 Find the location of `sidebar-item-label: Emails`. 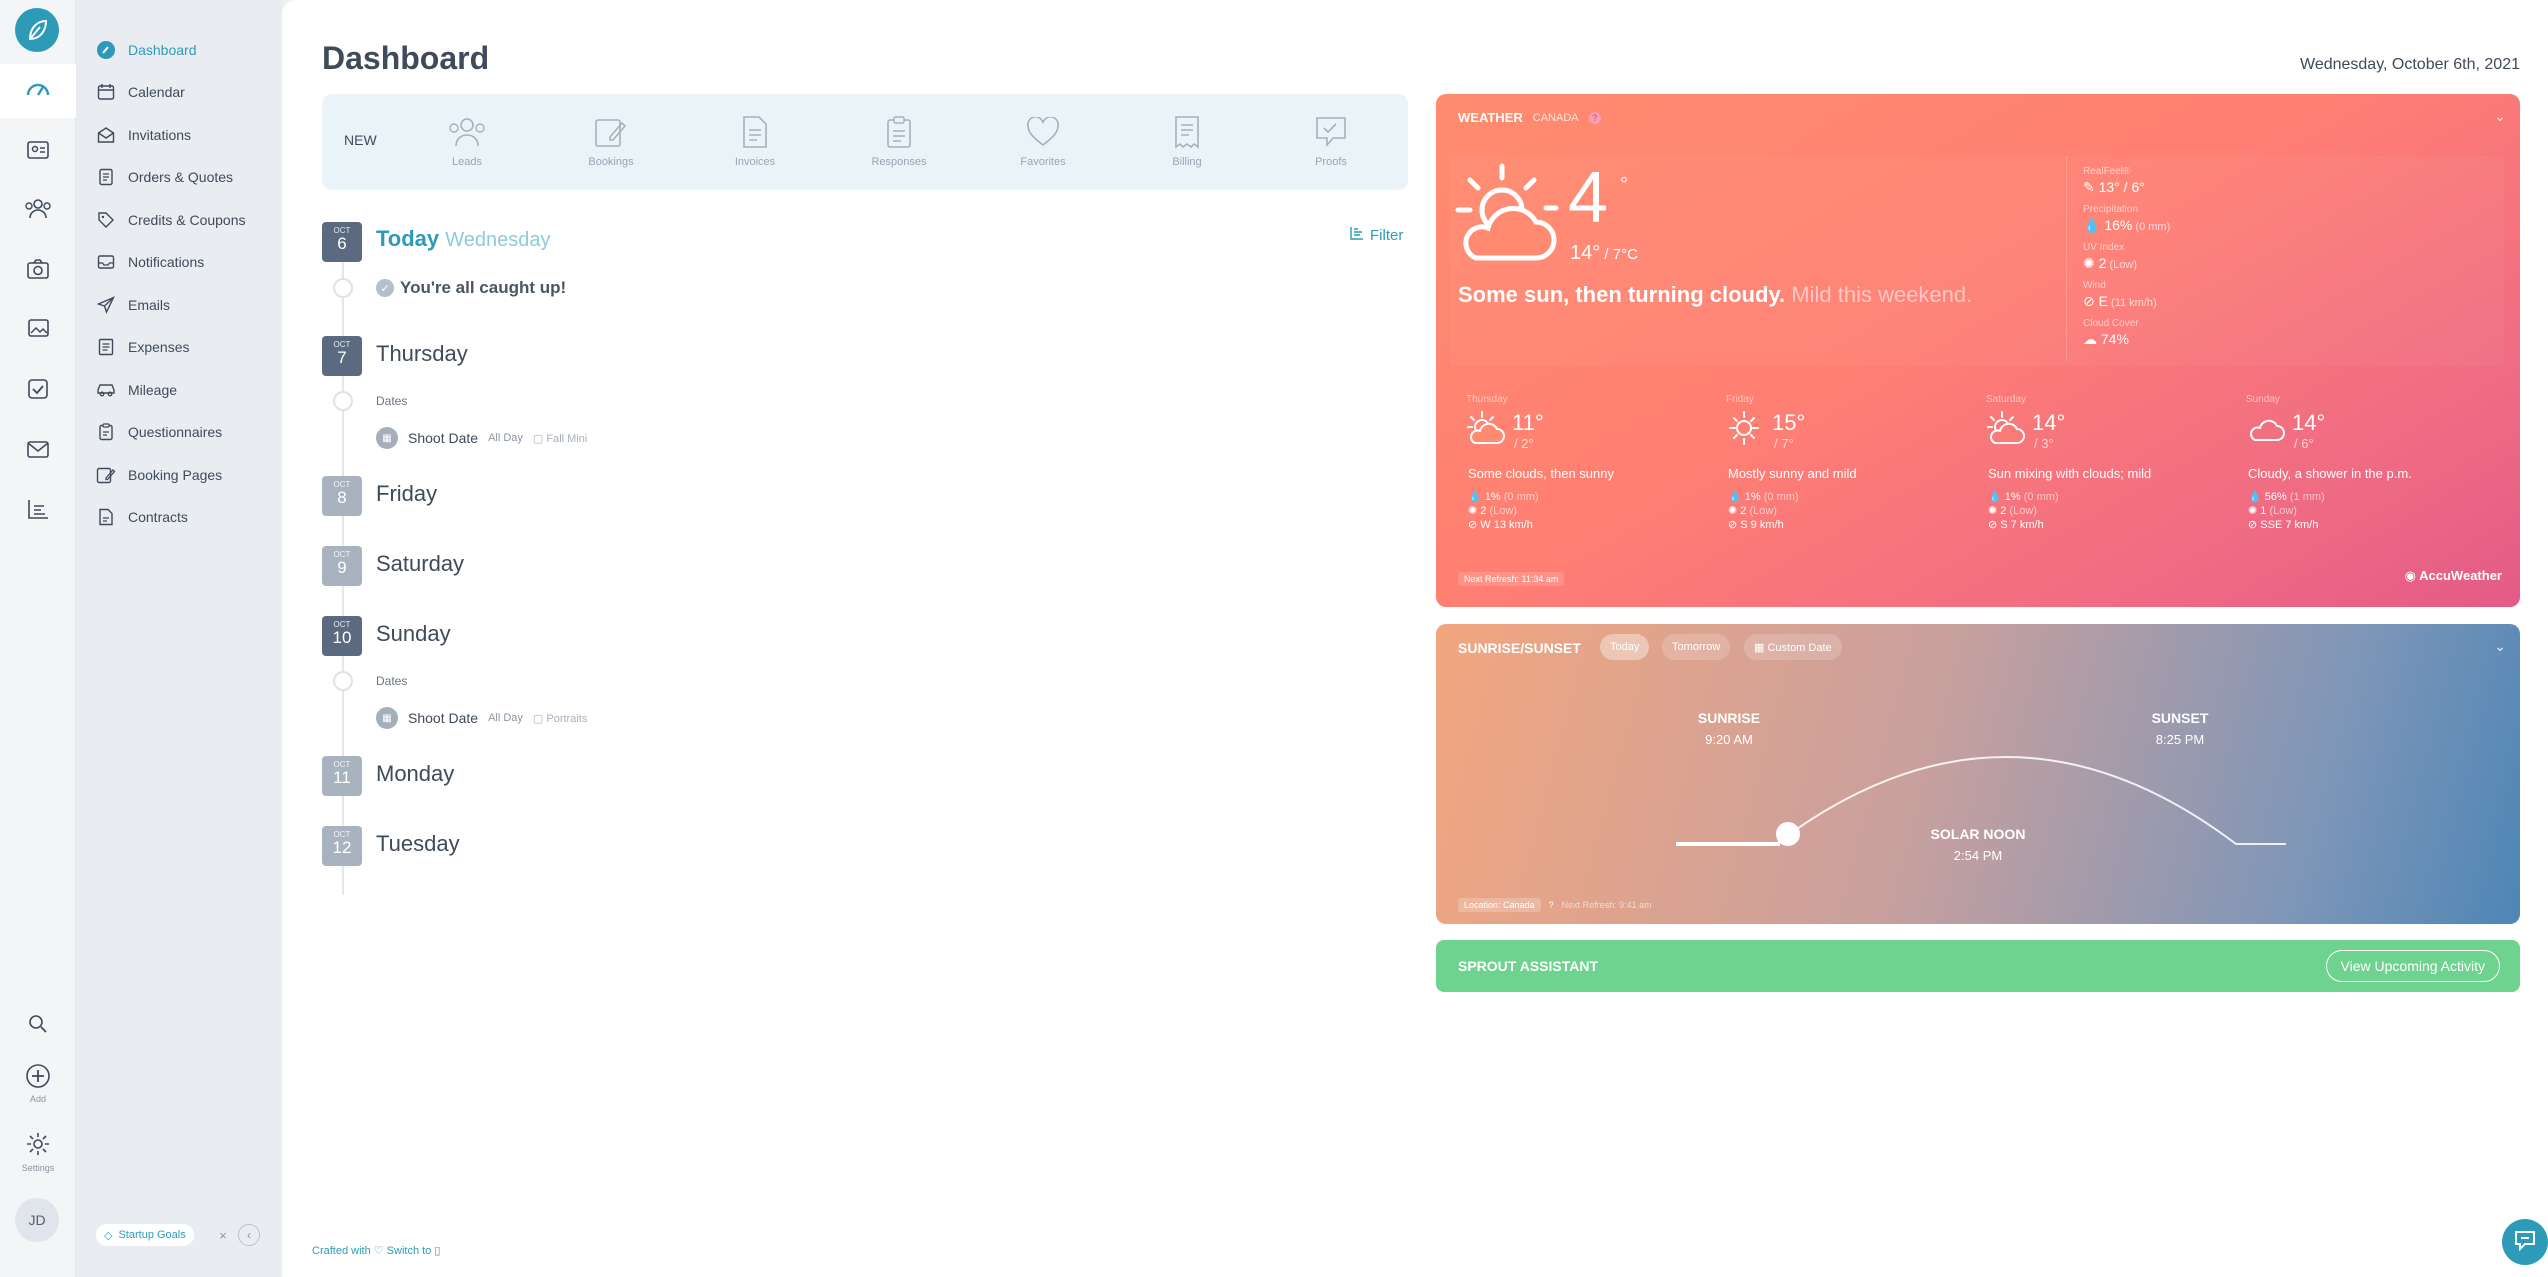

sidebar-item-label: Emails is located at coordinates (149, 305).